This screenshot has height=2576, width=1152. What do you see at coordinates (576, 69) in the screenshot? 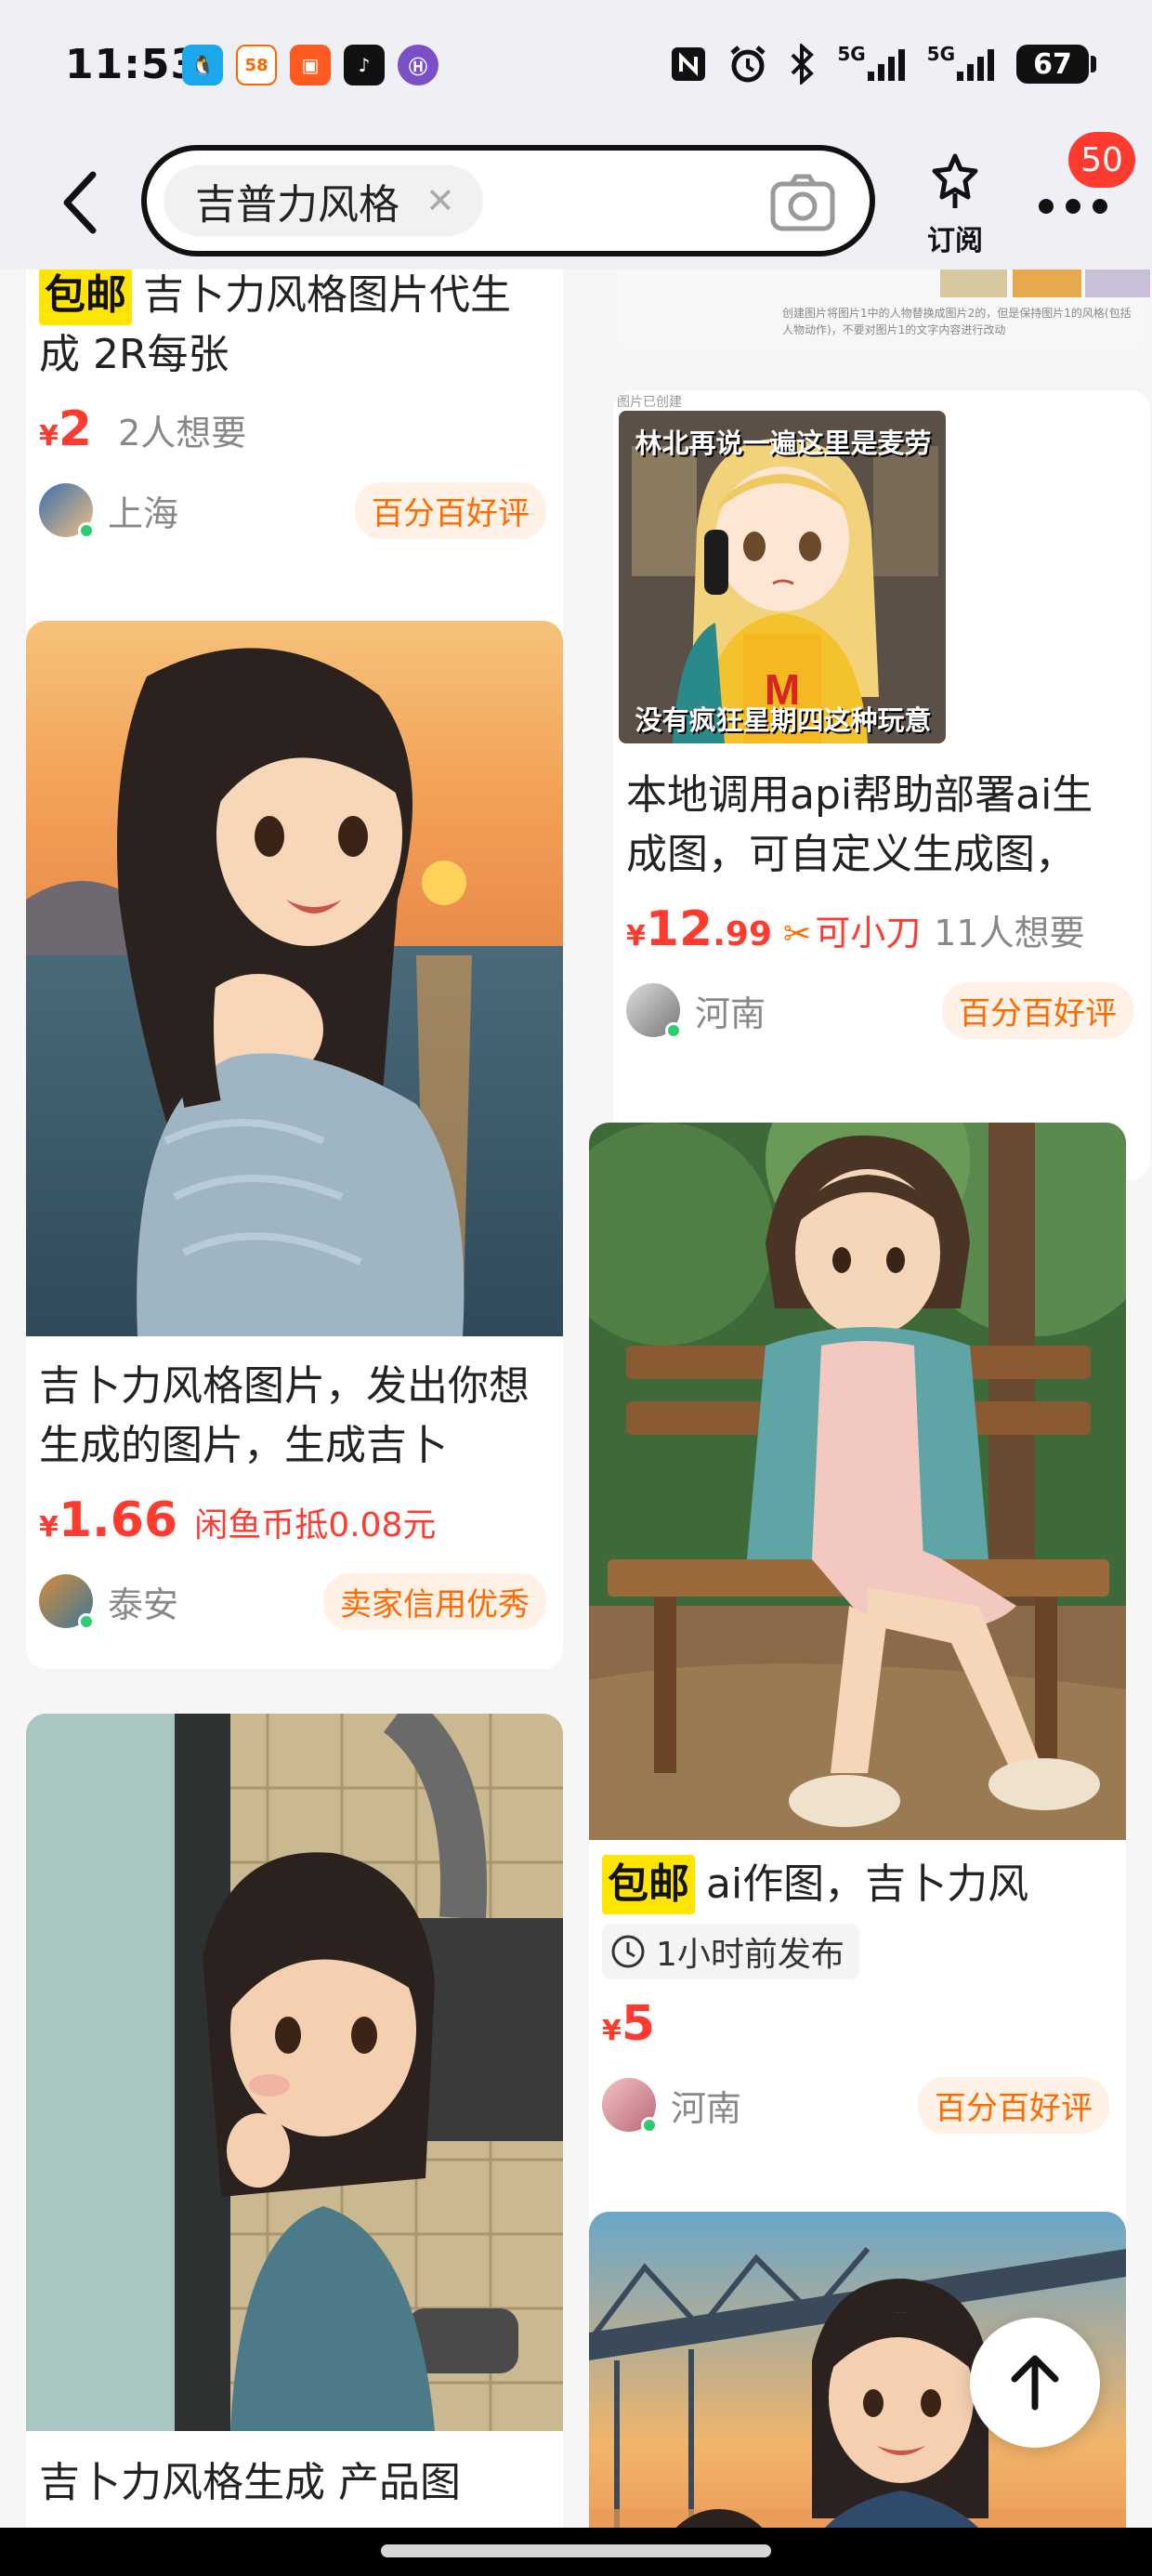
I see `status-bar: 11:53 🐧 58 ▣ ♪ Ⓗ 5G 5G 67` at bounding box center [576, 69].